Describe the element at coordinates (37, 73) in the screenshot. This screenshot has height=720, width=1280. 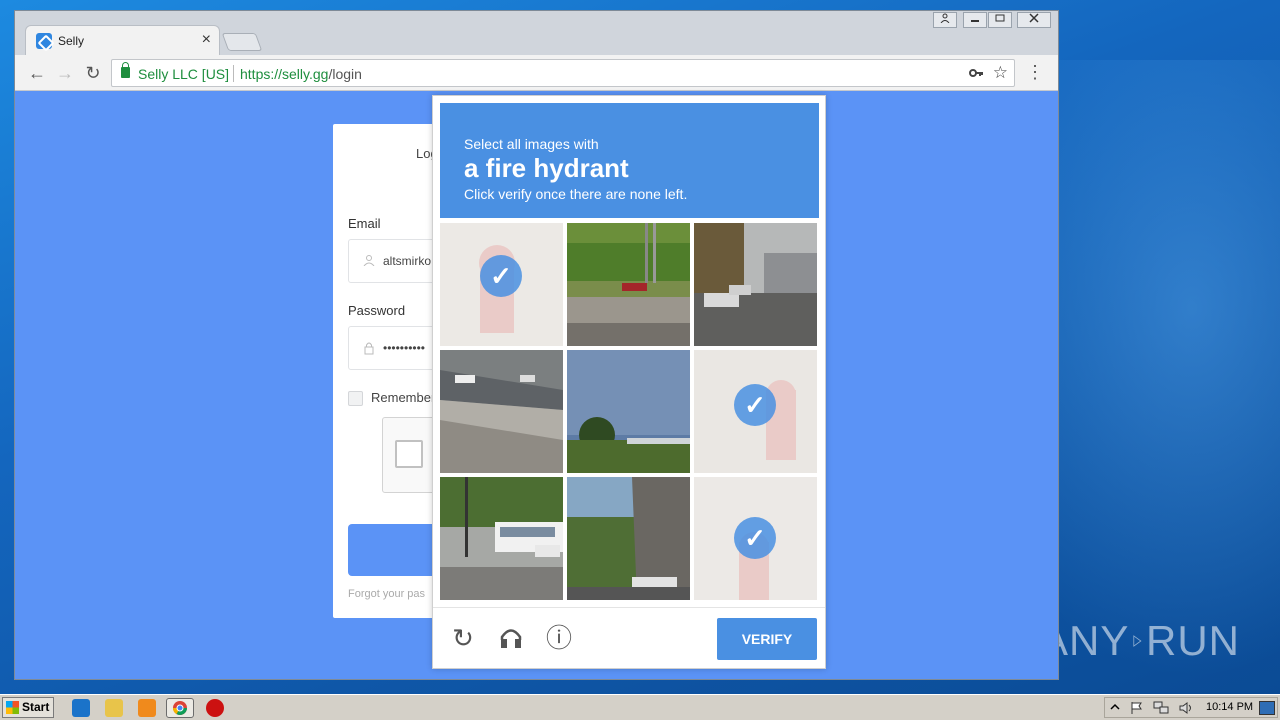
I see `back-icon: ←` at that location.